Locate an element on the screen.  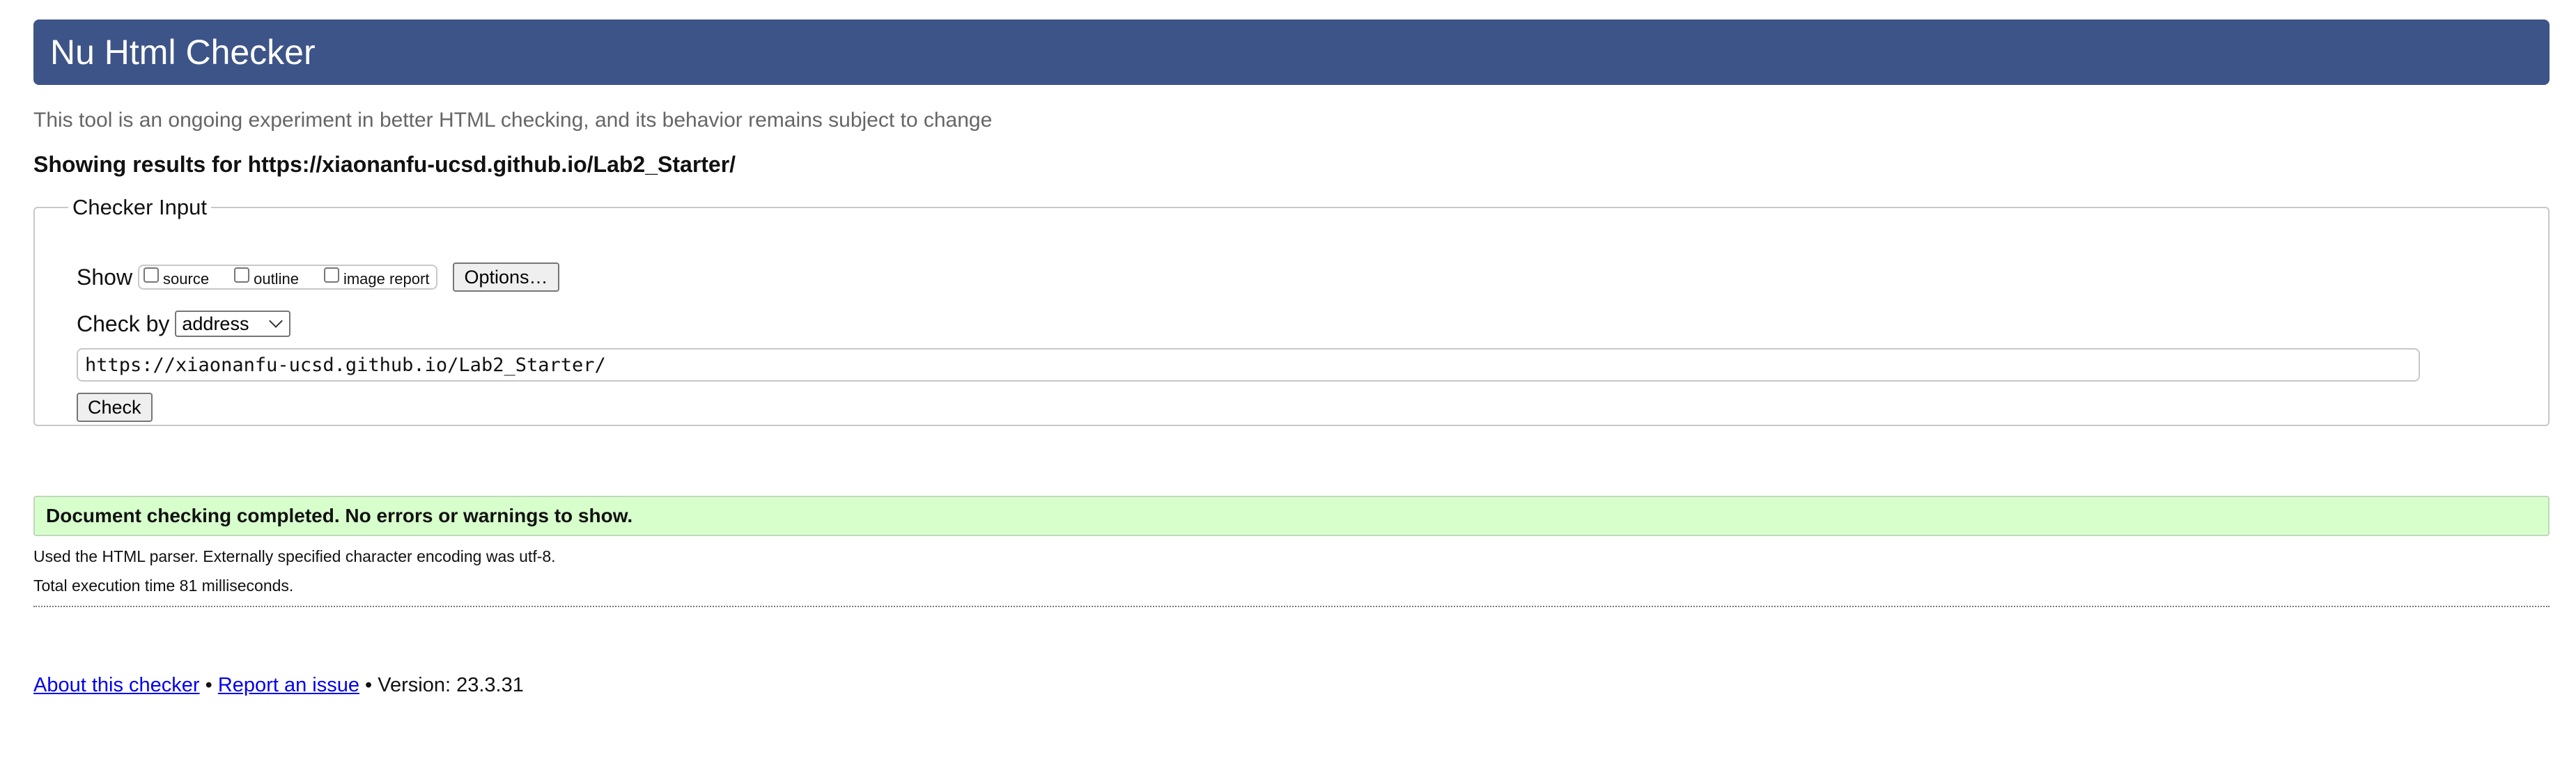
execution-time: Total execution time 81 milliseconds. is located at coordinates (163, 586).